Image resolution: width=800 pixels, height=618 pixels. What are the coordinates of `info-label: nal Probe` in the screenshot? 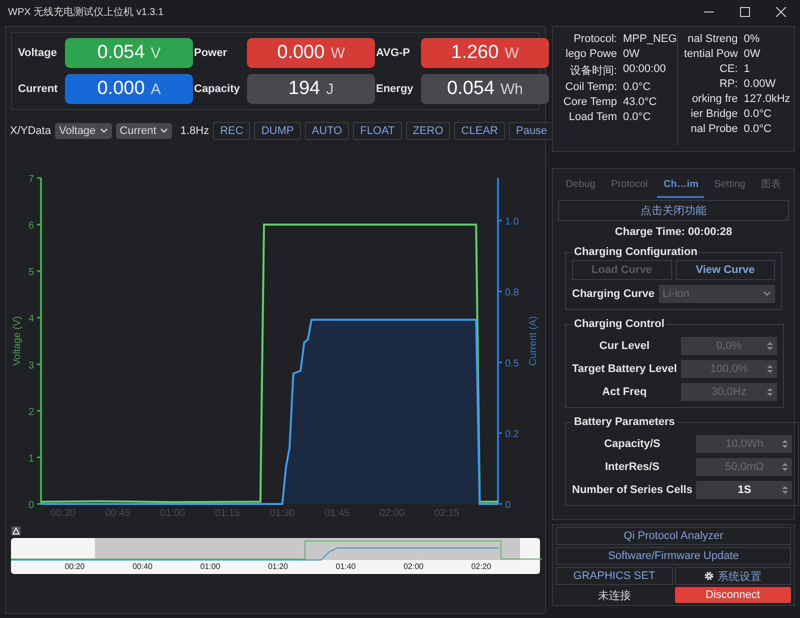 It's located at (714, 129).